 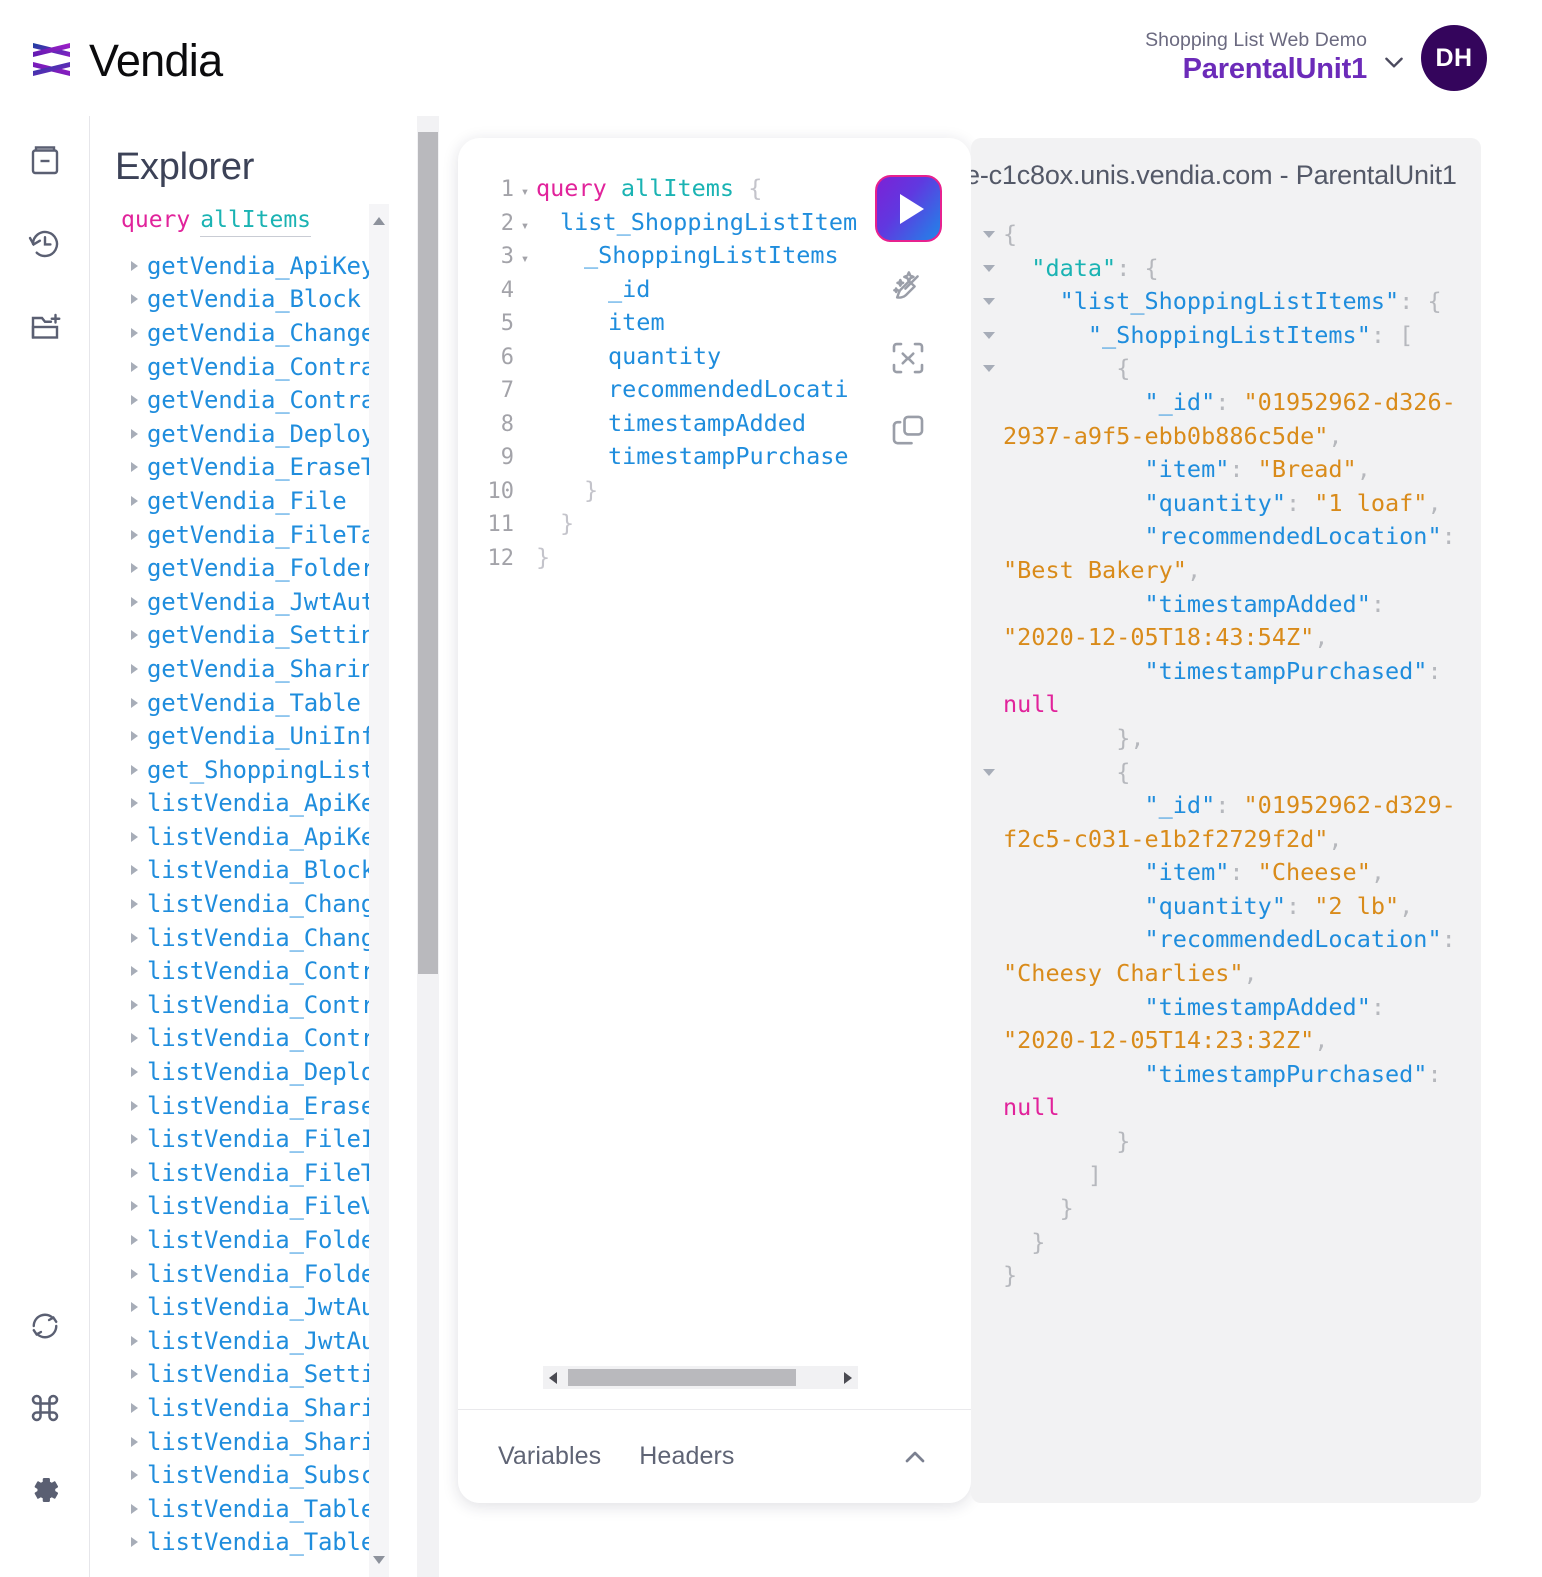 I want to click on merge-collapse-icon, so click(x=908, y=358).